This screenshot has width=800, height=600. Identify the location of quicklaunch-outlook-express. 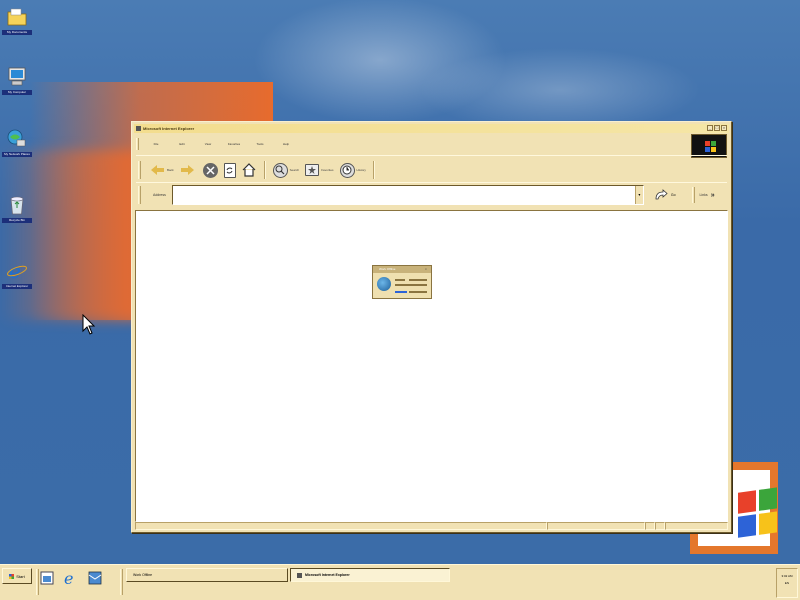
(95, 578).